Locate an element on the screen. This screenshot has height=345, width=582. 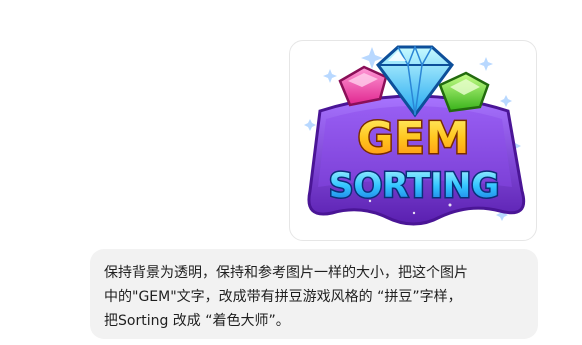
message-line: 中的"GEM"文字，改成带有拼豆游戏风格的 “拼豆”字样， is located at coordinates (283, 297).